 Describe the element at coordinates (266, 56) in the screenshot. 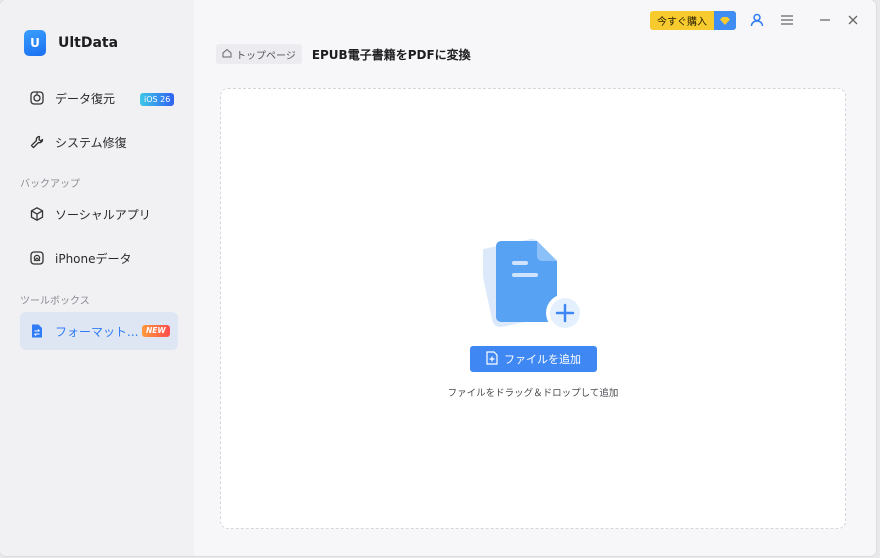

I see `breadcrumb-home-label: トップページ` at that location.